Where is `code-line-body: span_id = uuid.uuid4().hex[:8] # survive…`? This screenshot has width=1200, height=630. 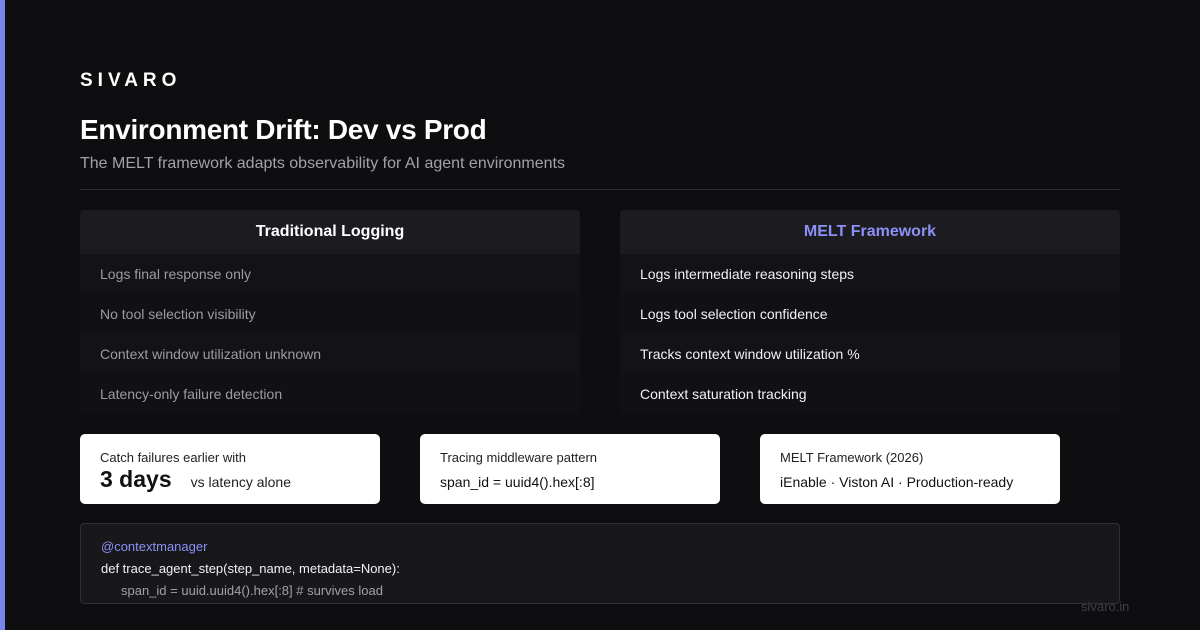 code-line-body: span_id = uuid.uuid4().hex[:8] # survive… is located at coordinates (252, 590).